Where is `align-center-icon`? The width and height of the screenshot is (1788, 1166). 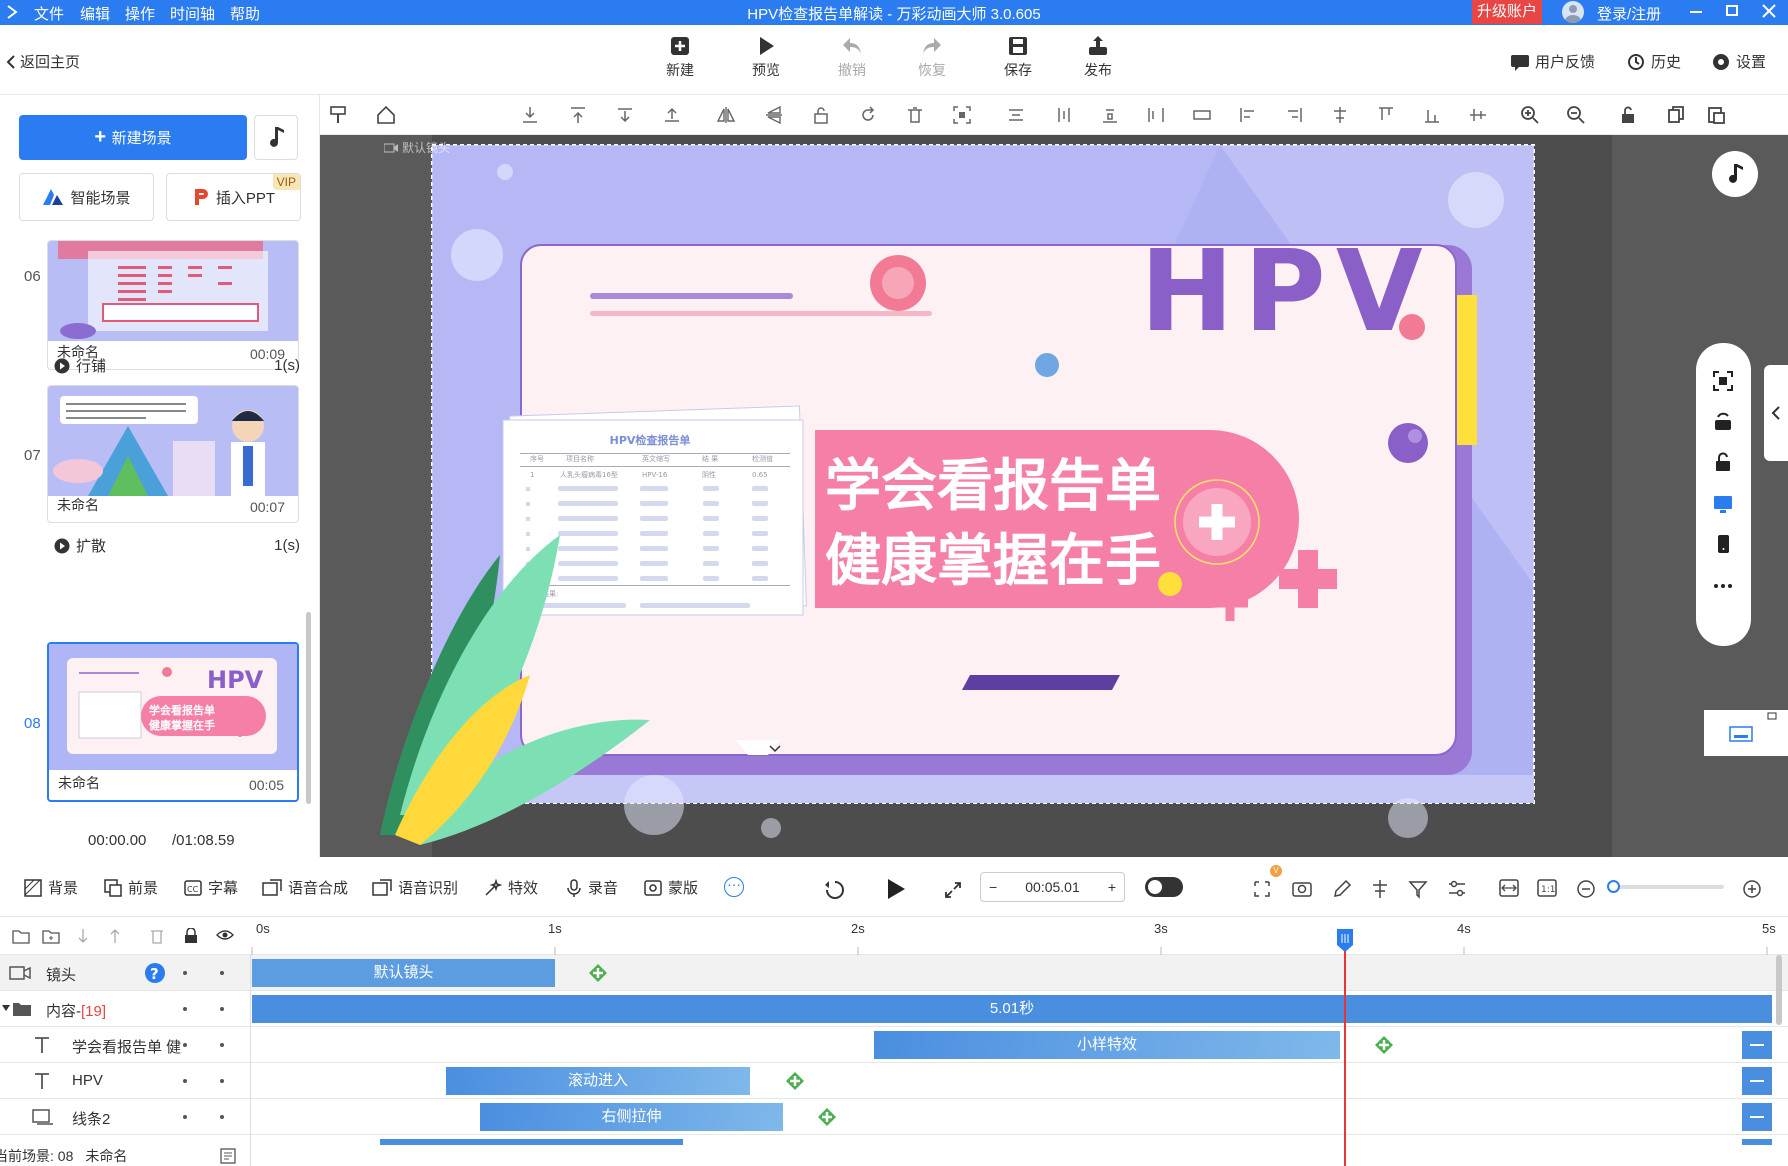
align-center-icon is located at coordinates (672, 115).